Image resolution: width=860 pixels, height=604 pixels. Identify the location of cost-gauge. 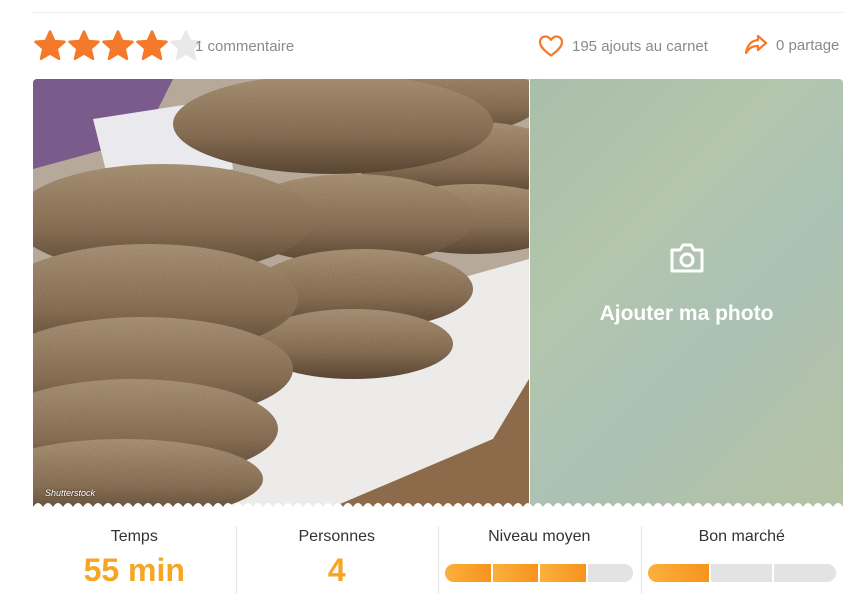
(741, 573).